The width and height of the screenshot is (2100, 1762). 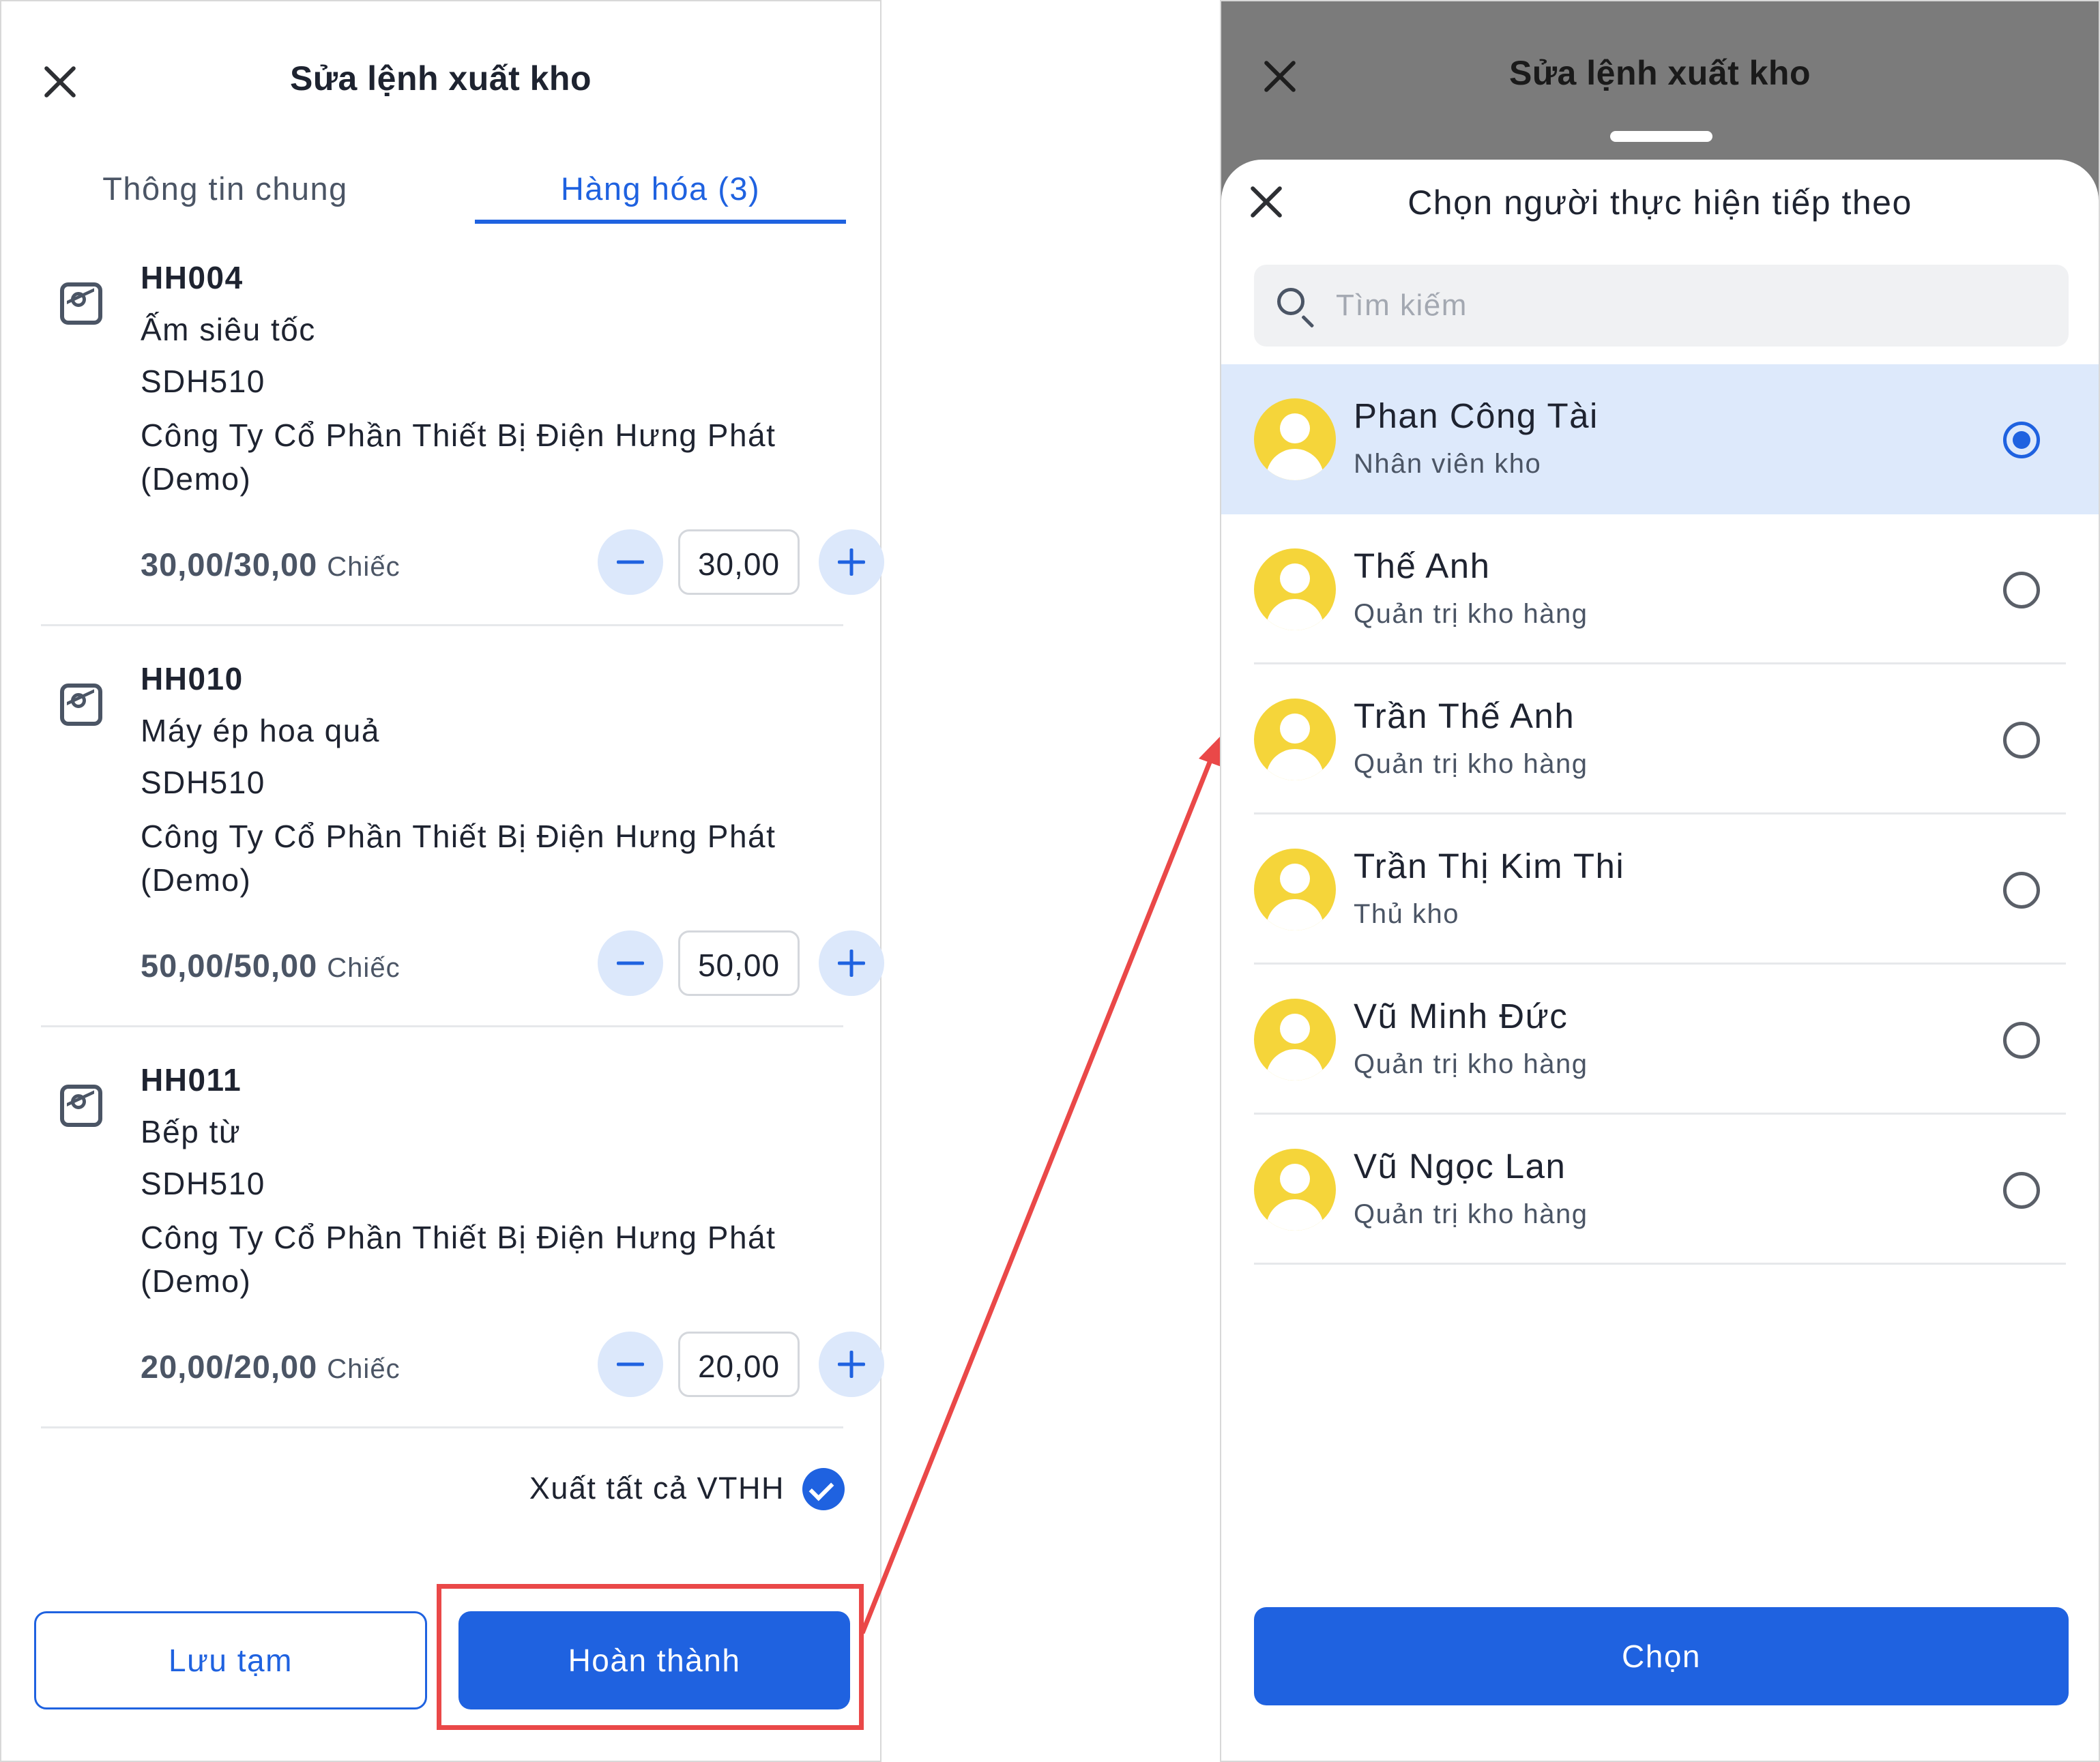 I want to click on person-name: Phan Công Tài, so click(x=1476, y=415).